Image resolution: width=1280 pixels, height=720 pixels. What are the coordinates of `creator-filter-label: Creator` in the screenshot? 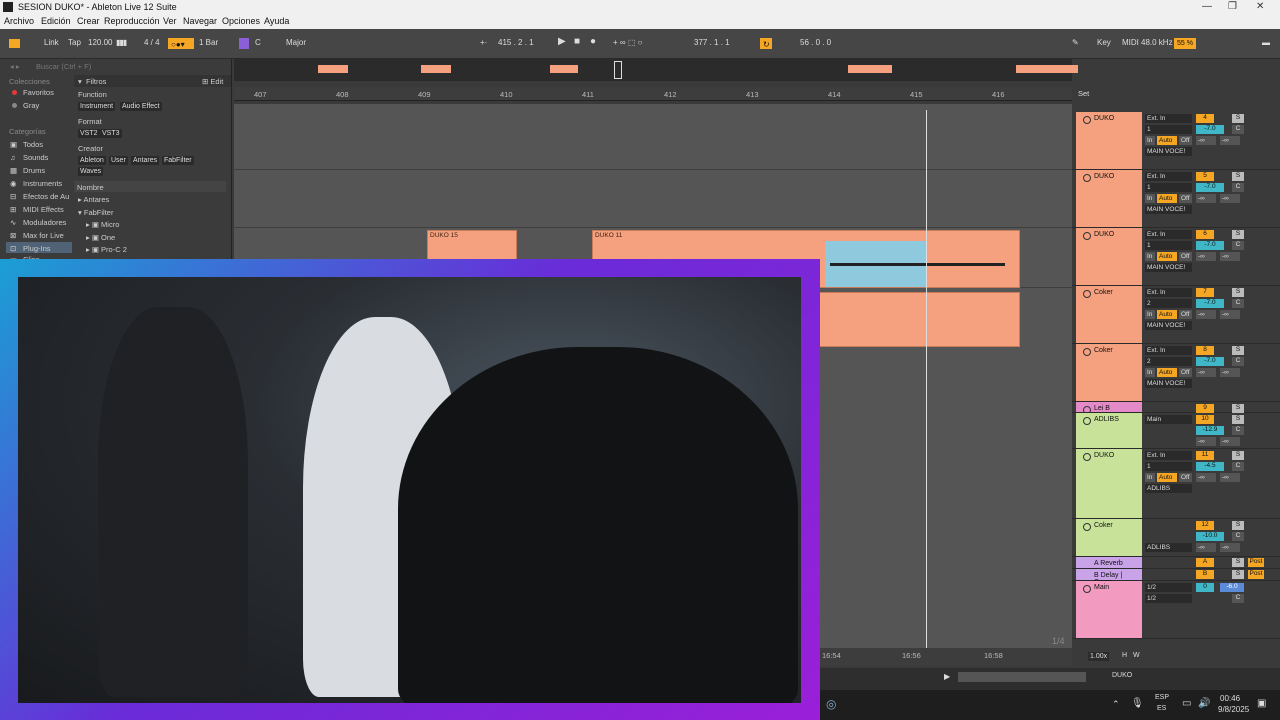 It's located at (90, 148).